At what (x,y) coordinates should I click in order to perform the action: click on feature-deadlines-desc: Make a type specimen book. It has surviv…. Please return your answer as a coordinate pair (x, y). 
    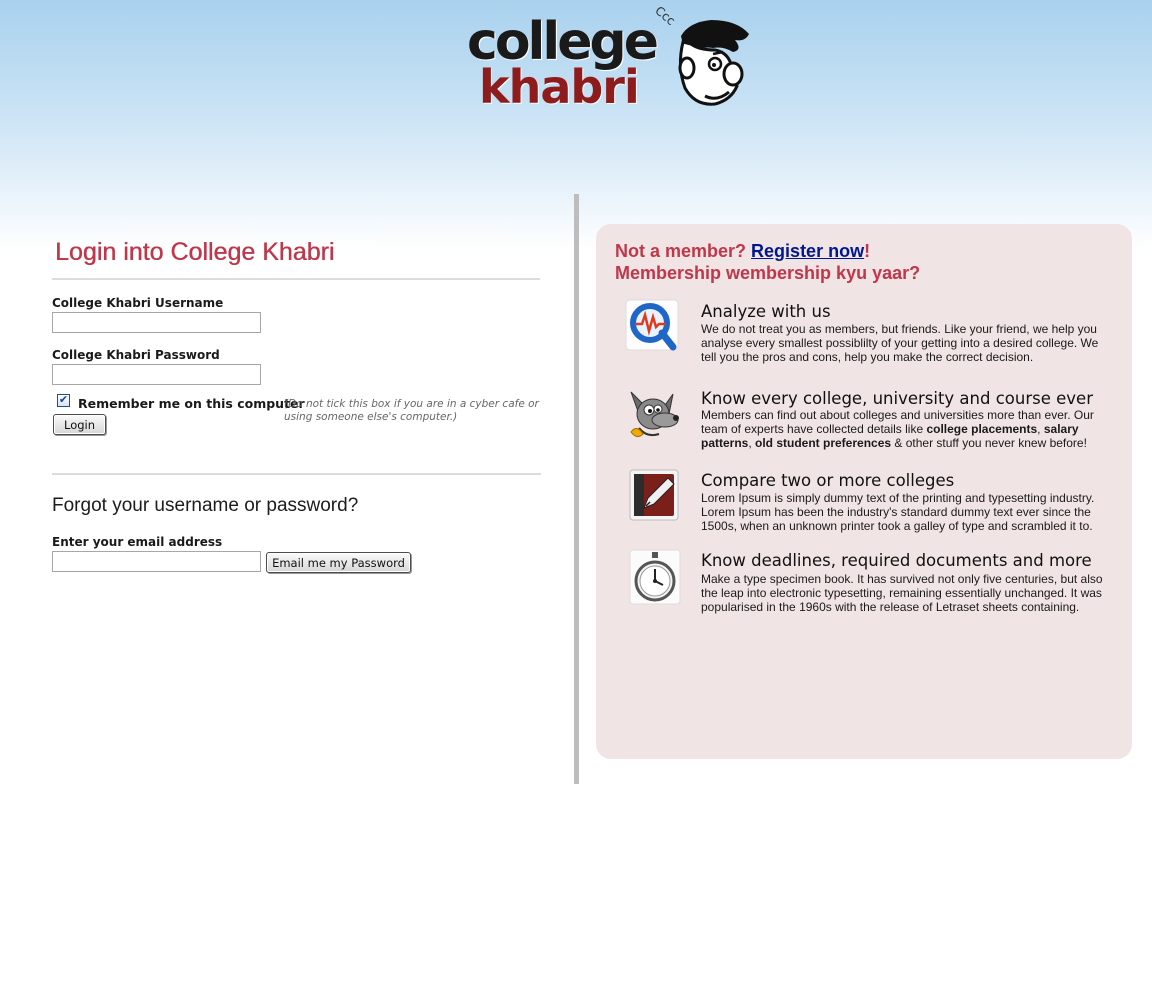
    Looking at the image, I should click on (902, 593).